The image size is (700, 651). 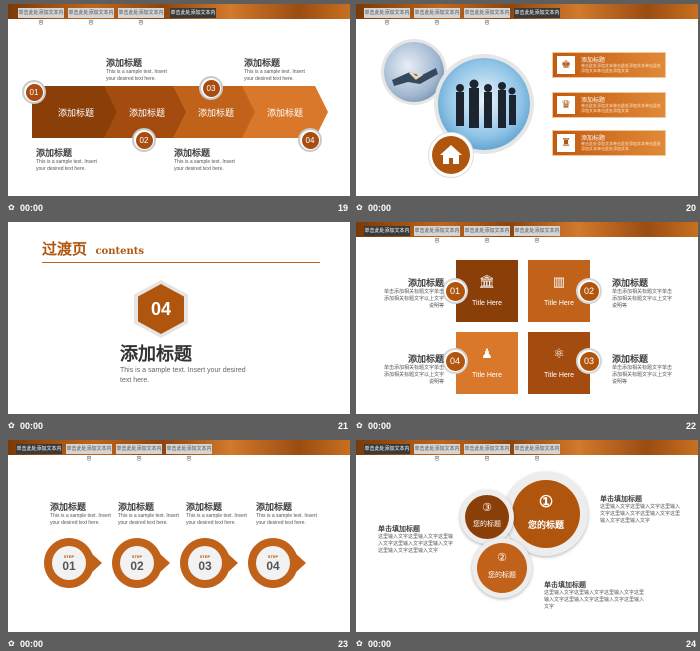 What do you see at coordinates (141, 563) in the screenshot?
I see `step-circle-2: STEP 02` at bounding box center [141, 563].